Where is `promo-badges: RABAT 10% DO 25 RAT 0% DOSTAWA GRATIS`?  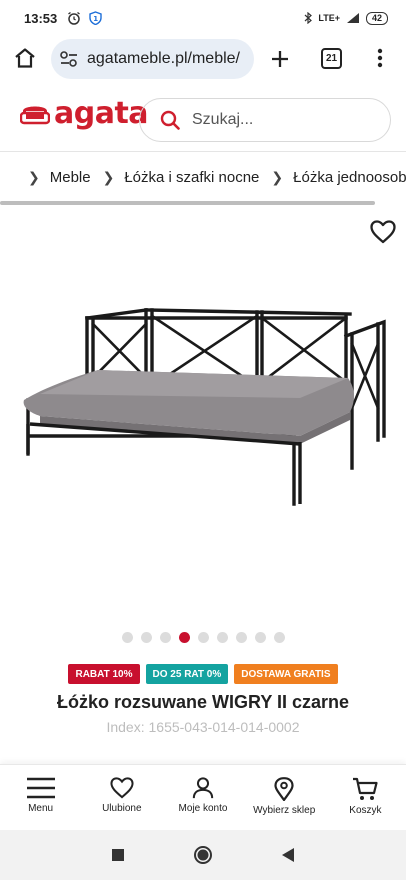 promo-badges: RABAT 10% DO 25 RAT 0% DOSTAWA GRATIS is located at coordinates (203, 674).